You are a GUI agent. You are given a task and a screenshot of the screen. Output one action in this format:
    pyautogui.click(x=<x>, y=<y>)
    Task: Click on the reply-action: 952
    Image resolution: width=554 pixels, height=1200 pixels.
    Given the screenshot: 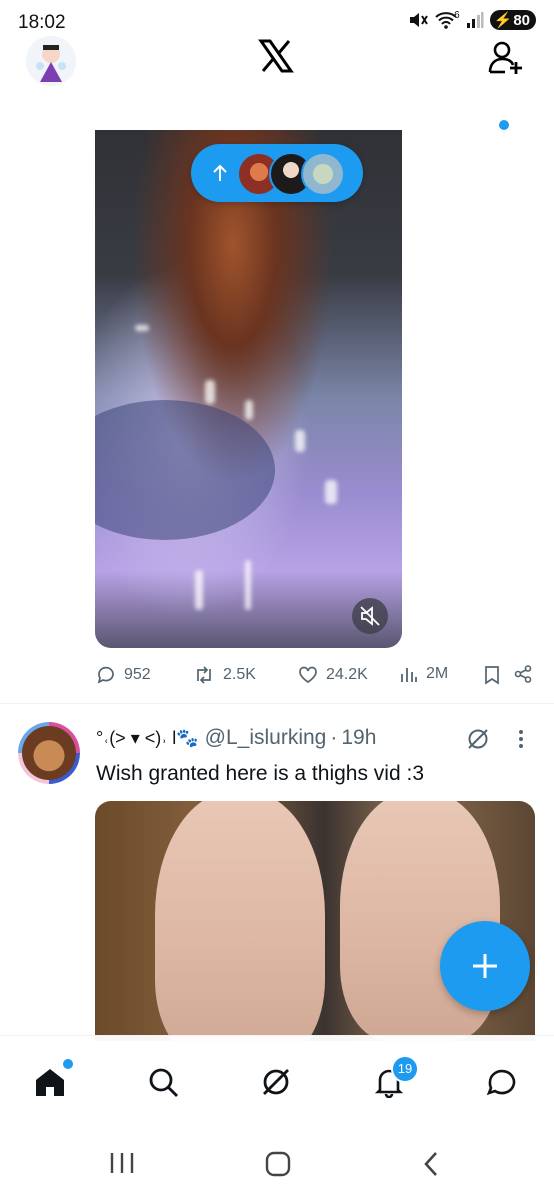 What is the action you would take?
    pyautogui.click(x=123, y=675)
    